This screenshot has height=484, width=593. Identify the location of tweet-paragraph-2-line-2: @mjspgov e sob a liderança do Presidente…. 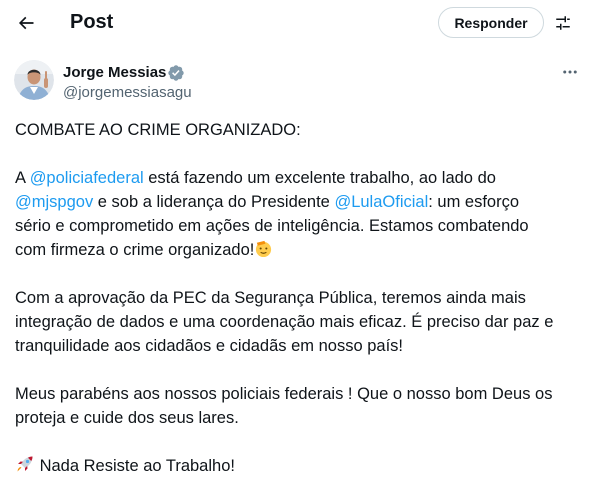
(299, 202).